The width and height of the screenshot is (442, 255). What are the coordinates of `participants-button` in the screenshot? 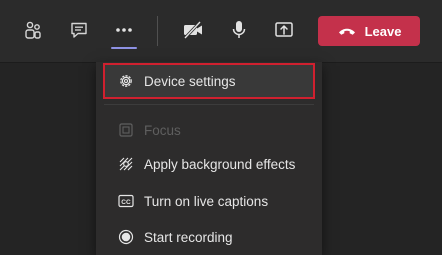 It's located at (33, 30).